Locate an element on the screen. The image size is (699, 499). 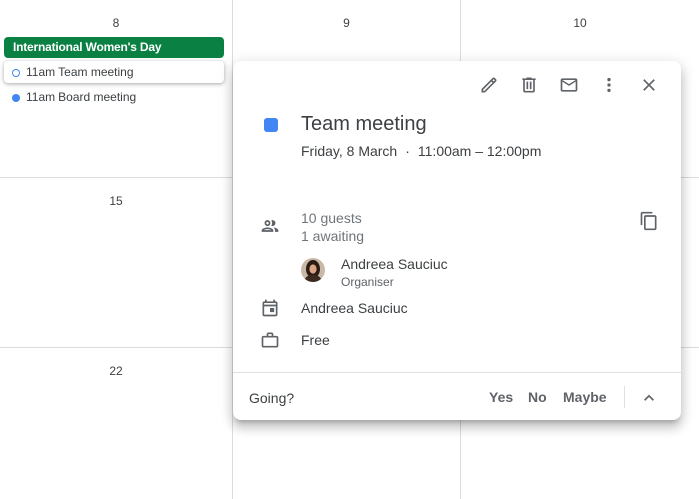
availability-status: Free is located at coordinates (315, 340).